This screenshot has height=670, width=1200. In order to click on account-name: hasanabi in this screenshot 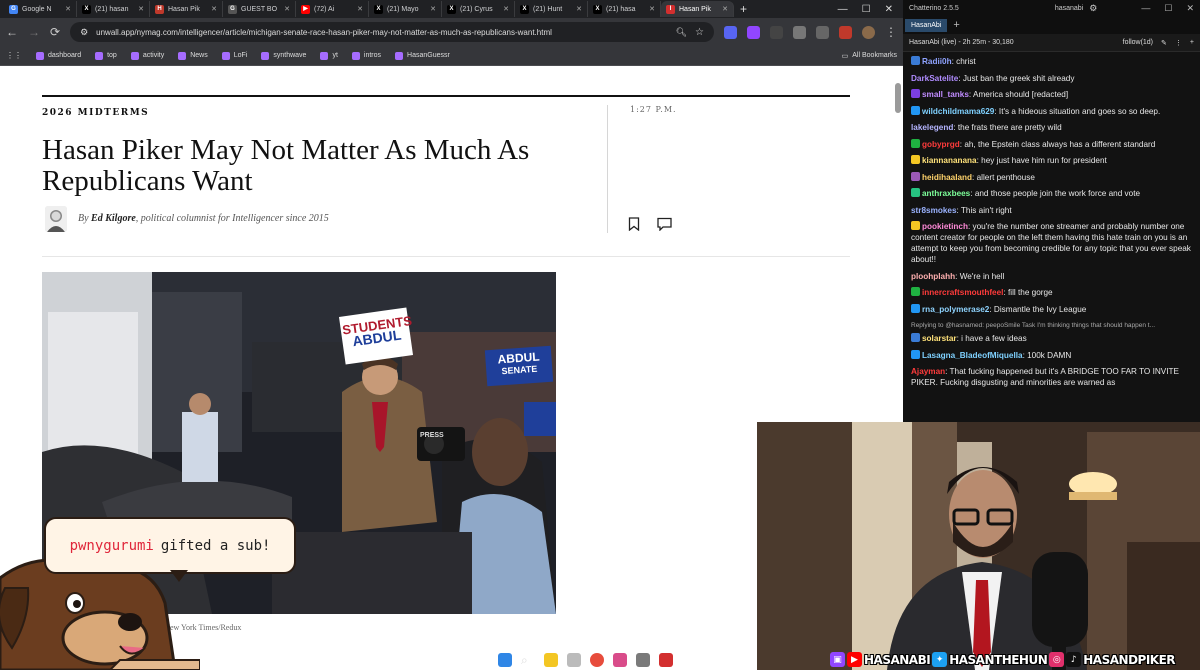, I will do `click(1069, 8)`.